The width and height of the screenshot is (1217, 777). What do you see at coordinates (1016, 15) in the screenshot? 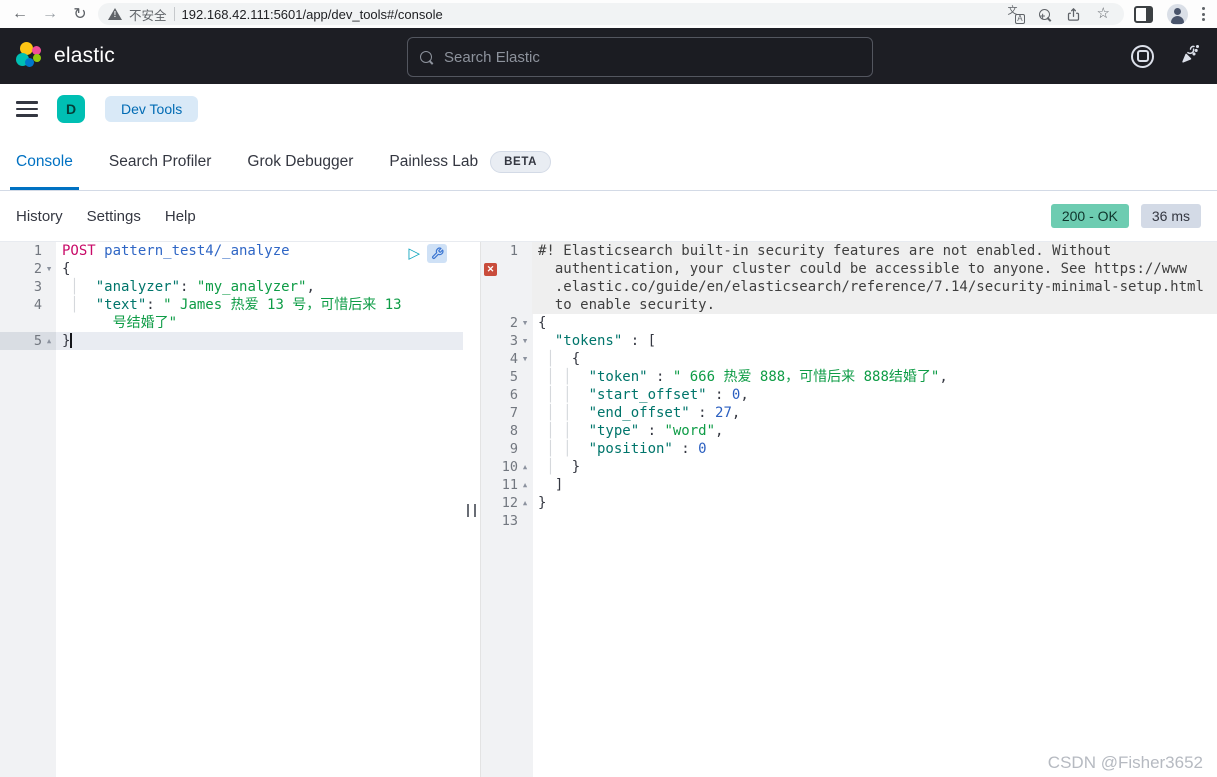
I see `translate-icon: 文A` at bounding box center [1016, 15].